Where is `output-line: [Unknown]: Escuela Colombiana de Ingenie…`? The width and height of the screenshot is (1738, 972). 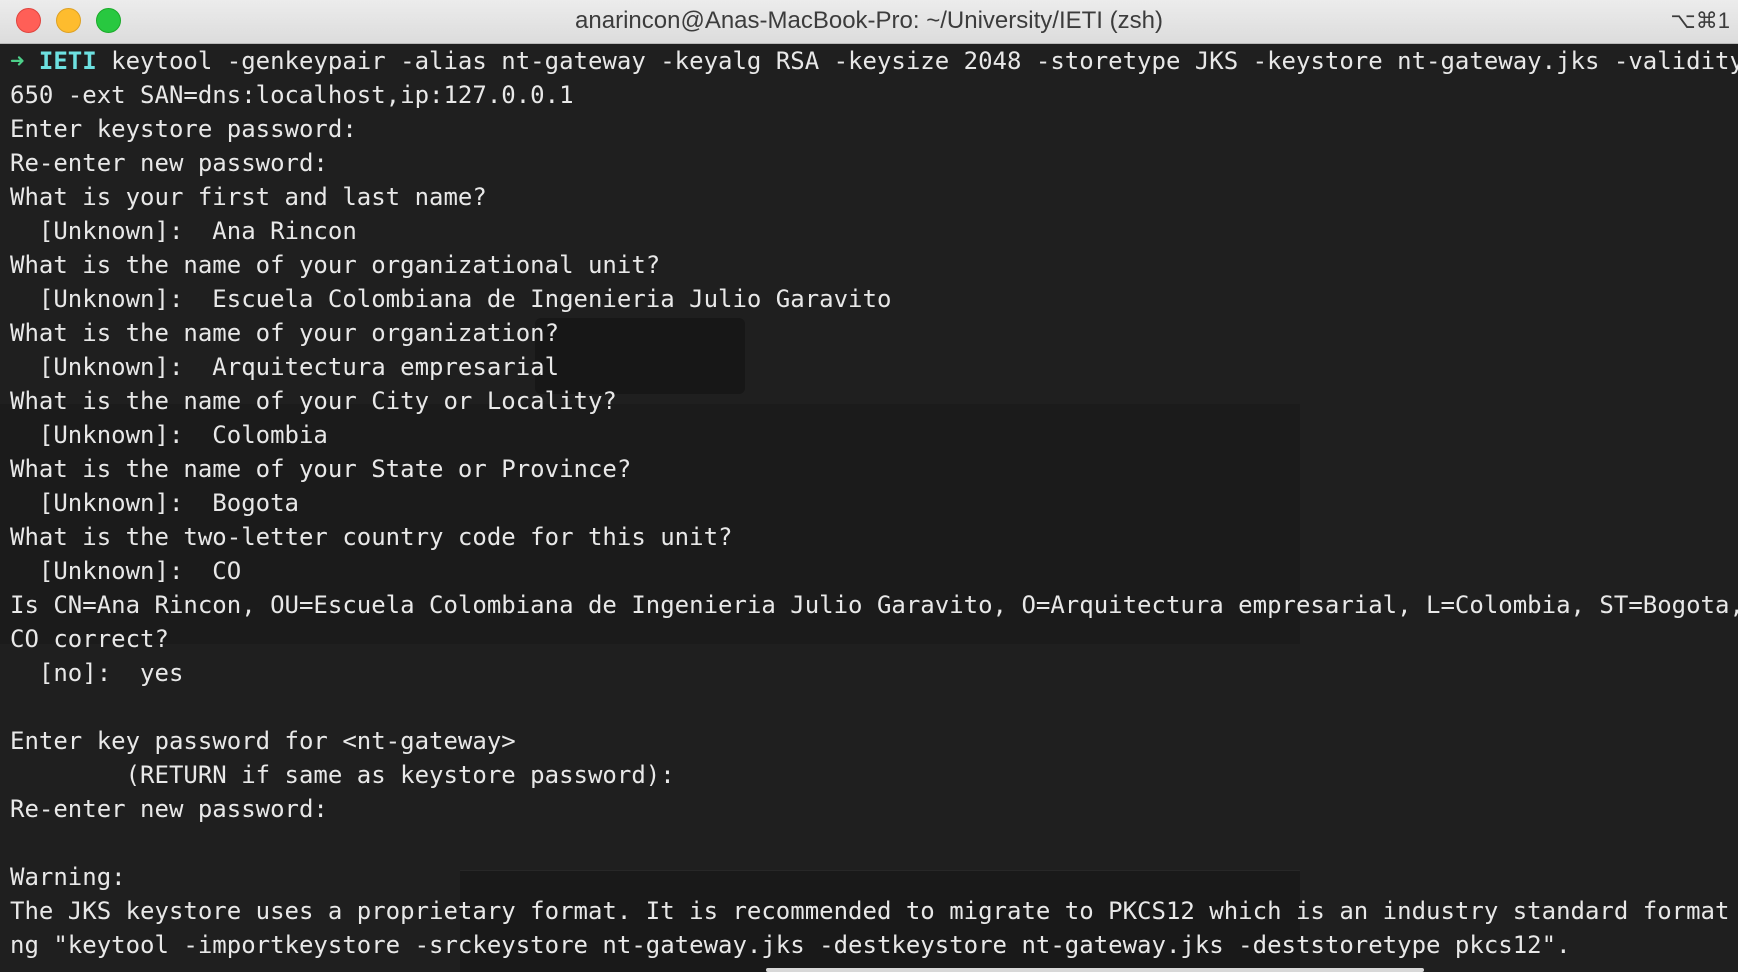 output-line: [Unknown]: Escuela Colombiana de Ingenie… is located at coordinates (451, 299).